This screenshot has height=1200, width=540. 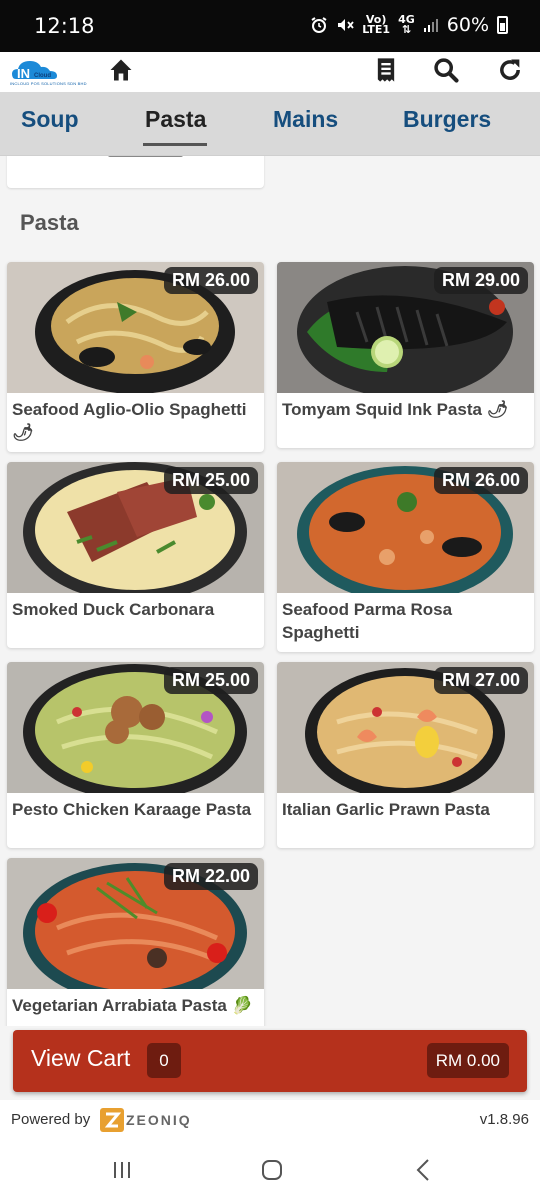 I want to click on item-name: Vegetarian Arrabiata Pasta 🥬, so click(x=132, y=1005).